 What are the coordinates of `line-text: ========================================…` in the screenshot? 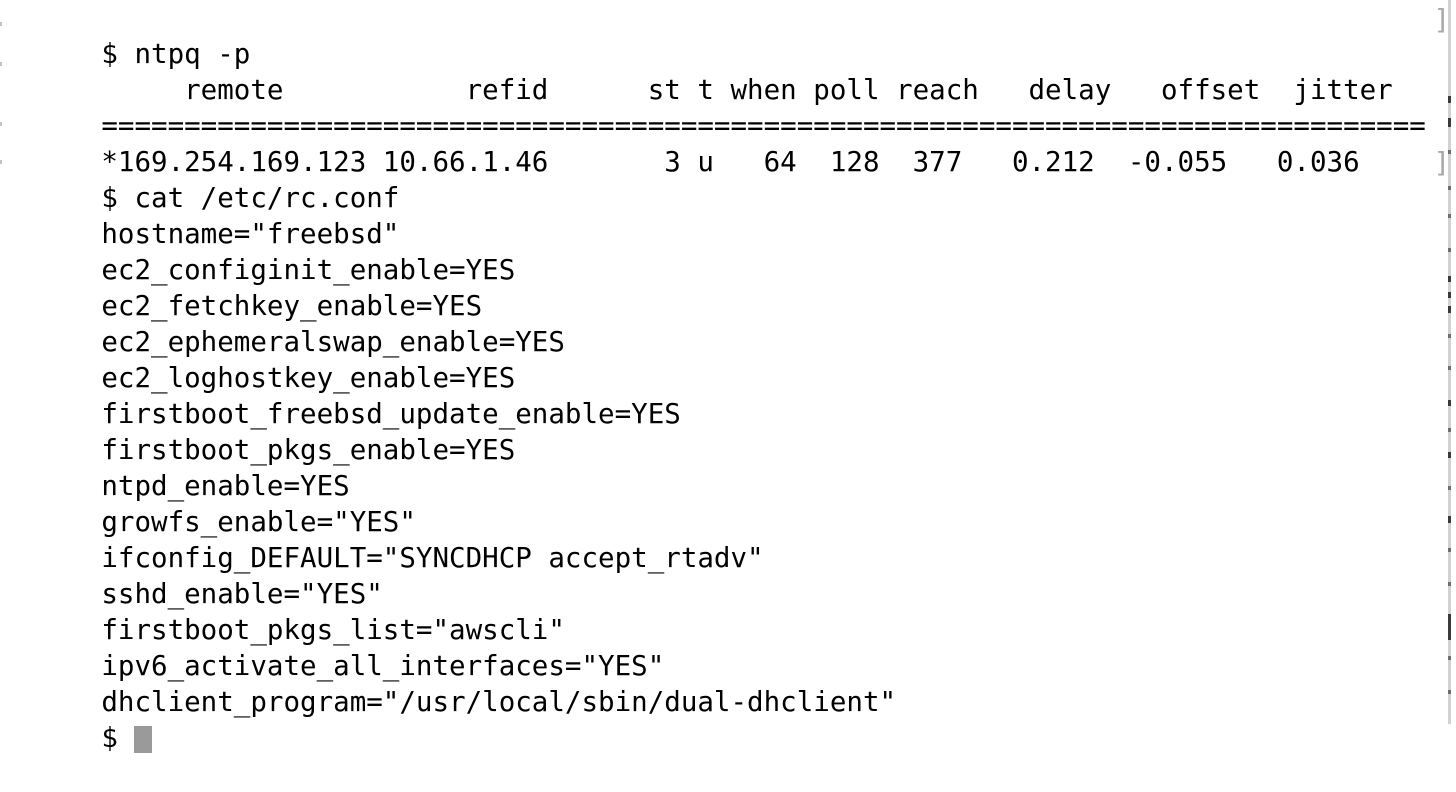 It's located at (763, 126).